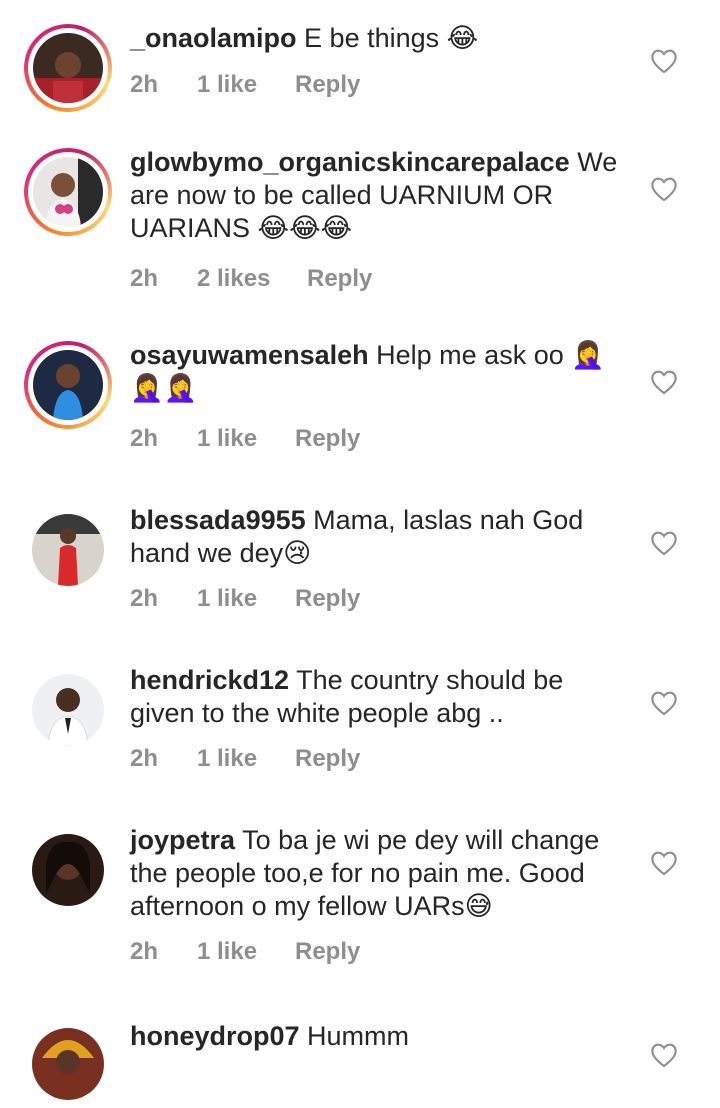  Describe the element at coordinates (213, 38) in the screenshot. I see `comment-username: _onaolamipo` at that location.